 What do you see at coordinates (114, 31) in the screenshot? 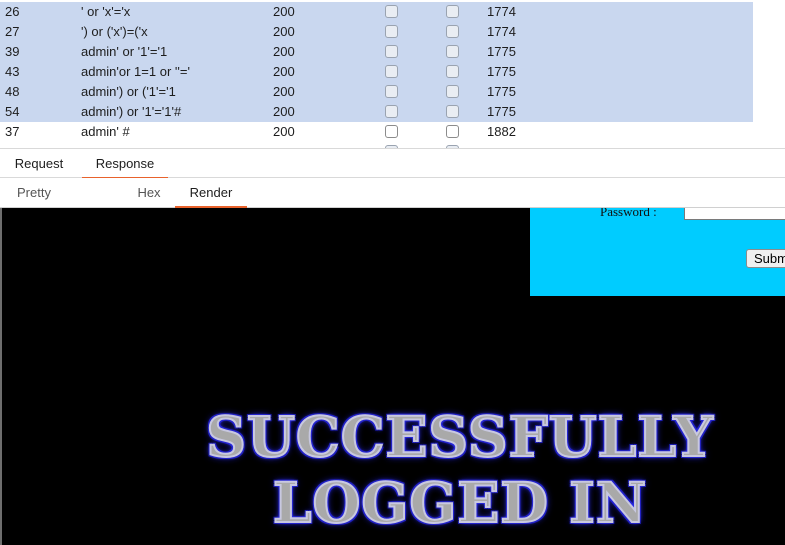
I see `payload-cell: ') or ('x')=('x` at bounding box center [114, 31].